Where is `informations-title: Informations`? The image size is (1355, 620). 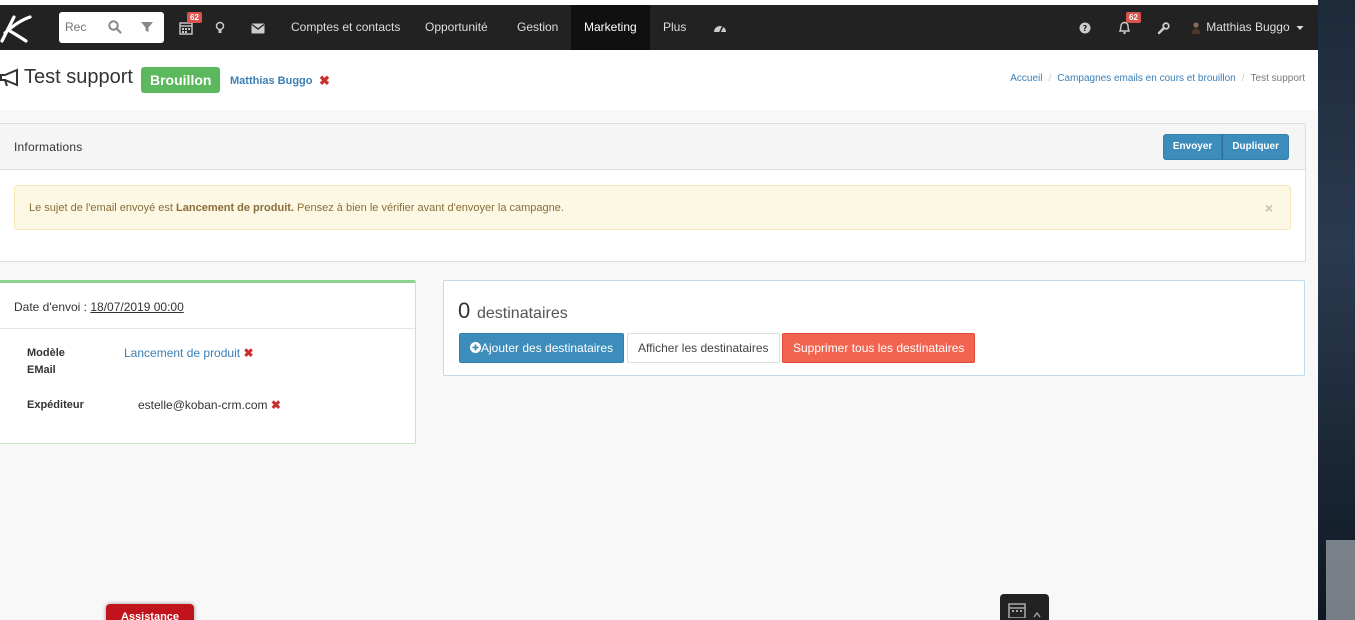 informations-title: Informations is located at coordinates (48, 147).